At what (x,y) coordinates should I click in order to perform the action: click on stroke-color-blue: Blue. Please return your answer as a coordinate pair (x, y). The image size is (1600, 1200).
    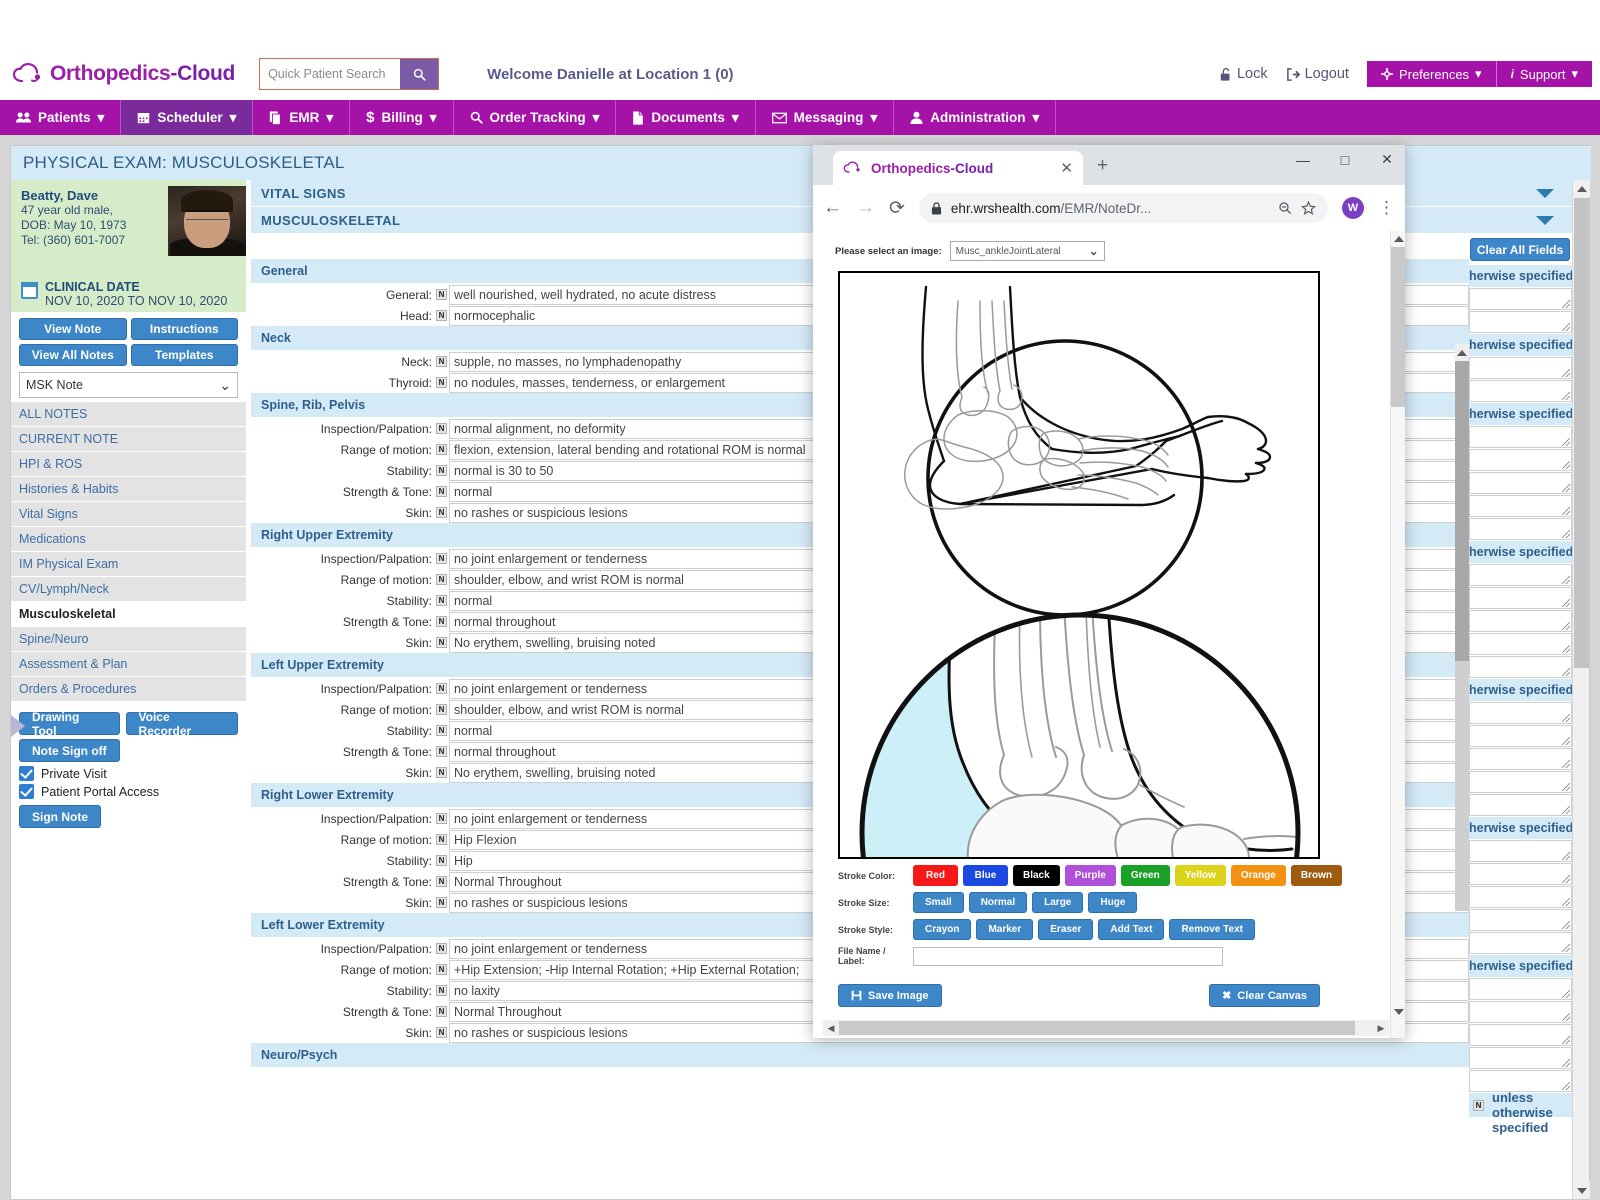
    Looking at the image, I should click on (985, 875).